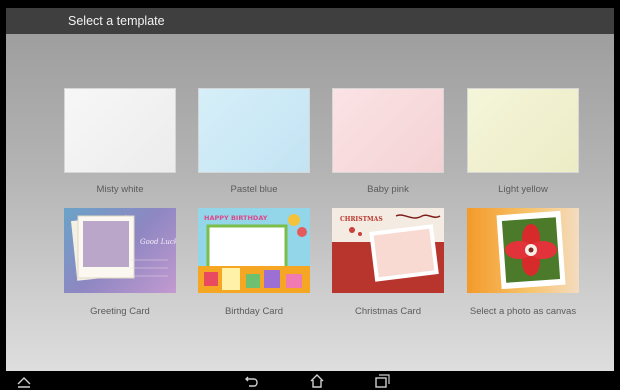 The height and width of the screenshot is (390, 620). What do you see at coordinates (388, 311) in the screenshot?
I see `template-label: Christmas Card` at bounding box center [388, 311].